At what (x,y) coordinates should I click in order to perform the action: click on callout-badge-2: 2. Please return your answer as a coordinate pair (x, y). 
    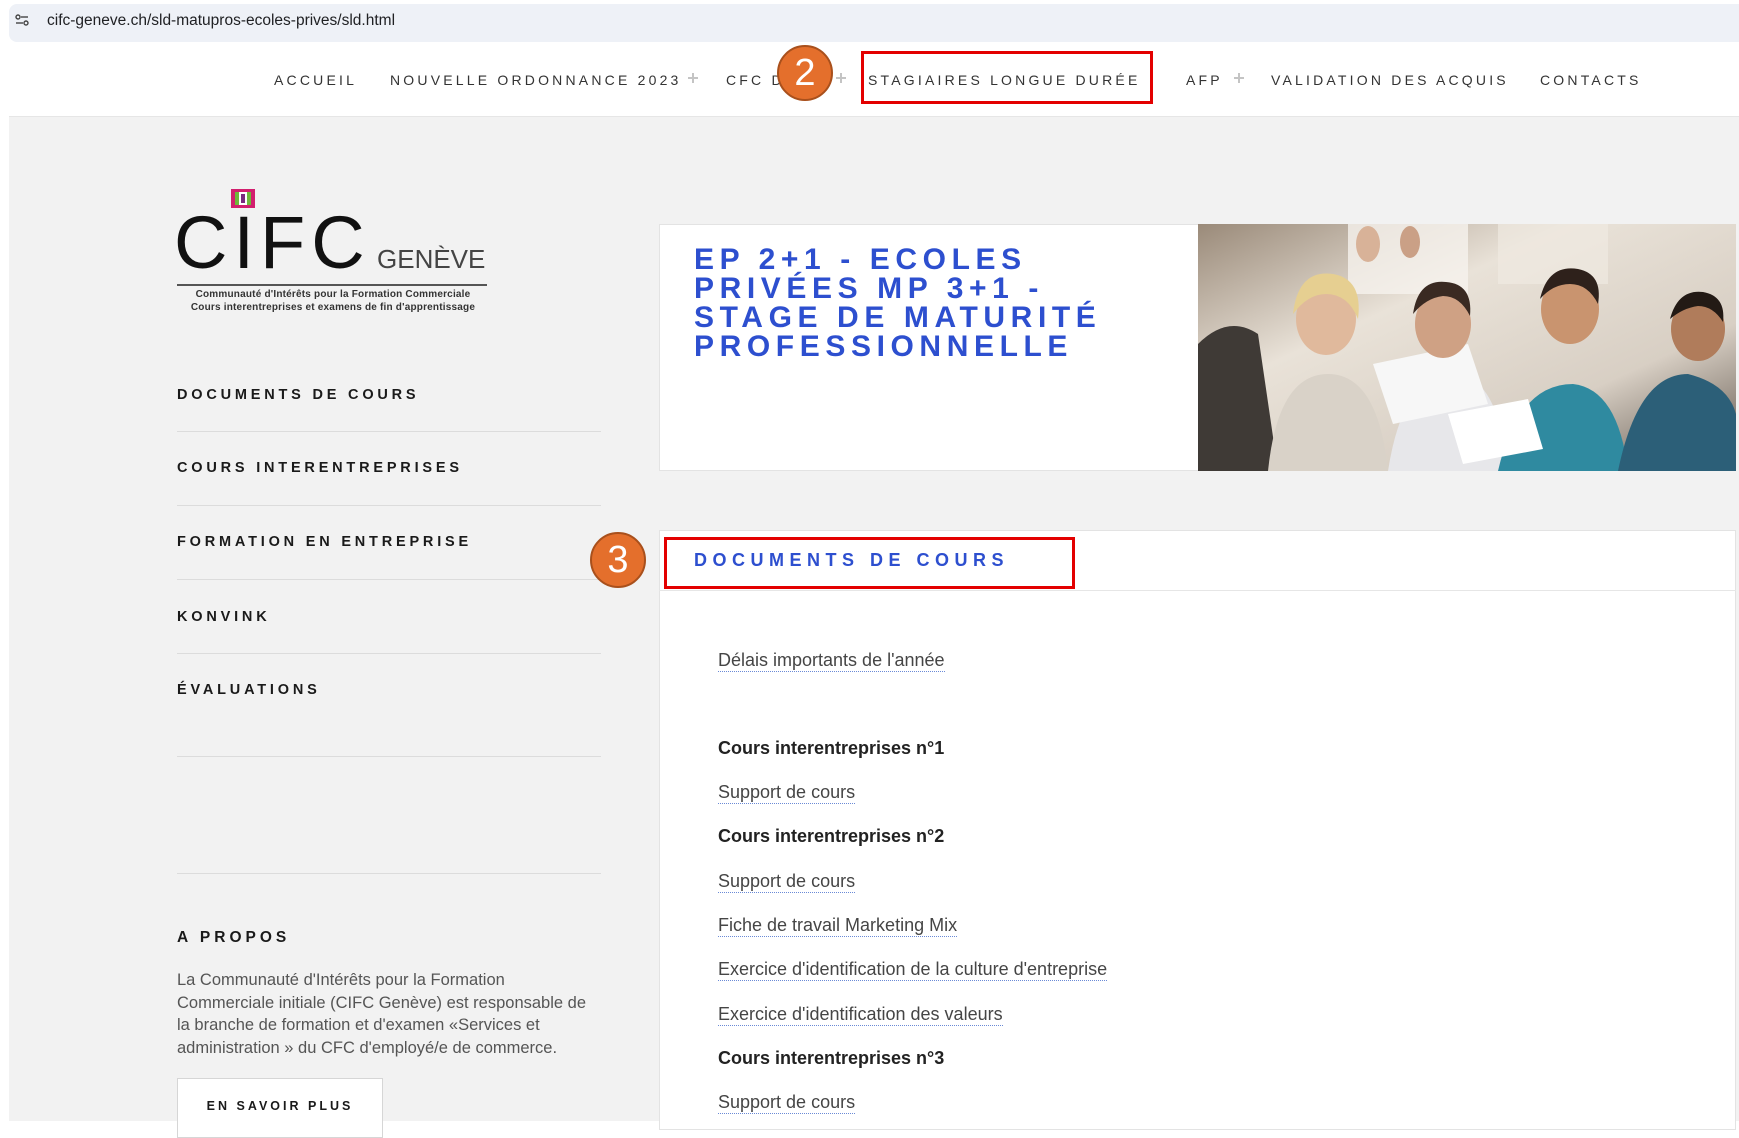
    Looking at the image, I should click on (805, 73).